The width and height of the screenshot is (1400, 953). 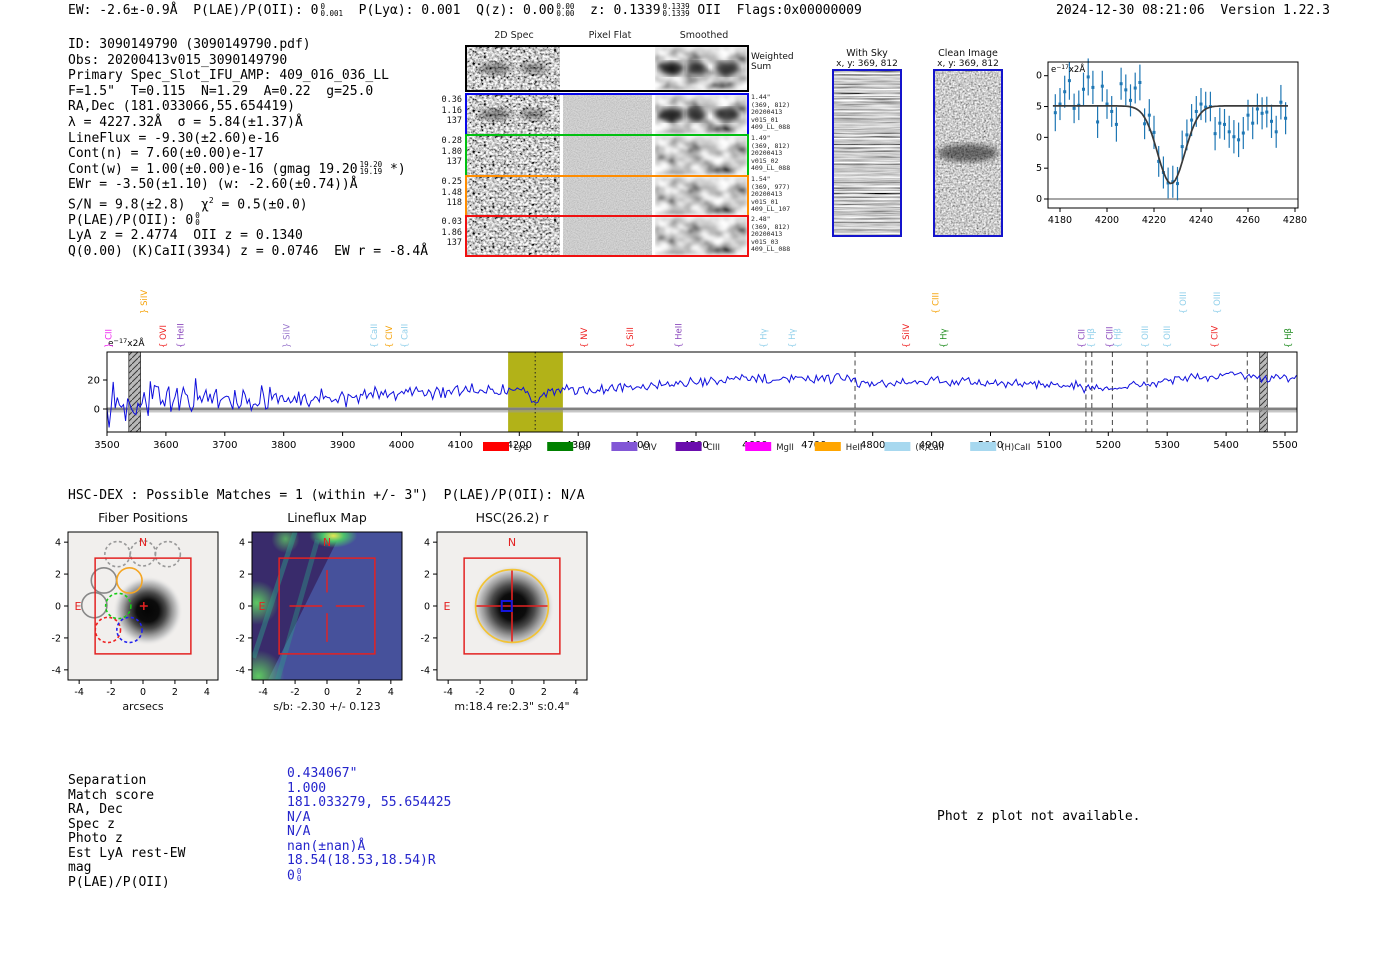 I want to click on line-label-CII: } CII, so click(x=110, y=338).